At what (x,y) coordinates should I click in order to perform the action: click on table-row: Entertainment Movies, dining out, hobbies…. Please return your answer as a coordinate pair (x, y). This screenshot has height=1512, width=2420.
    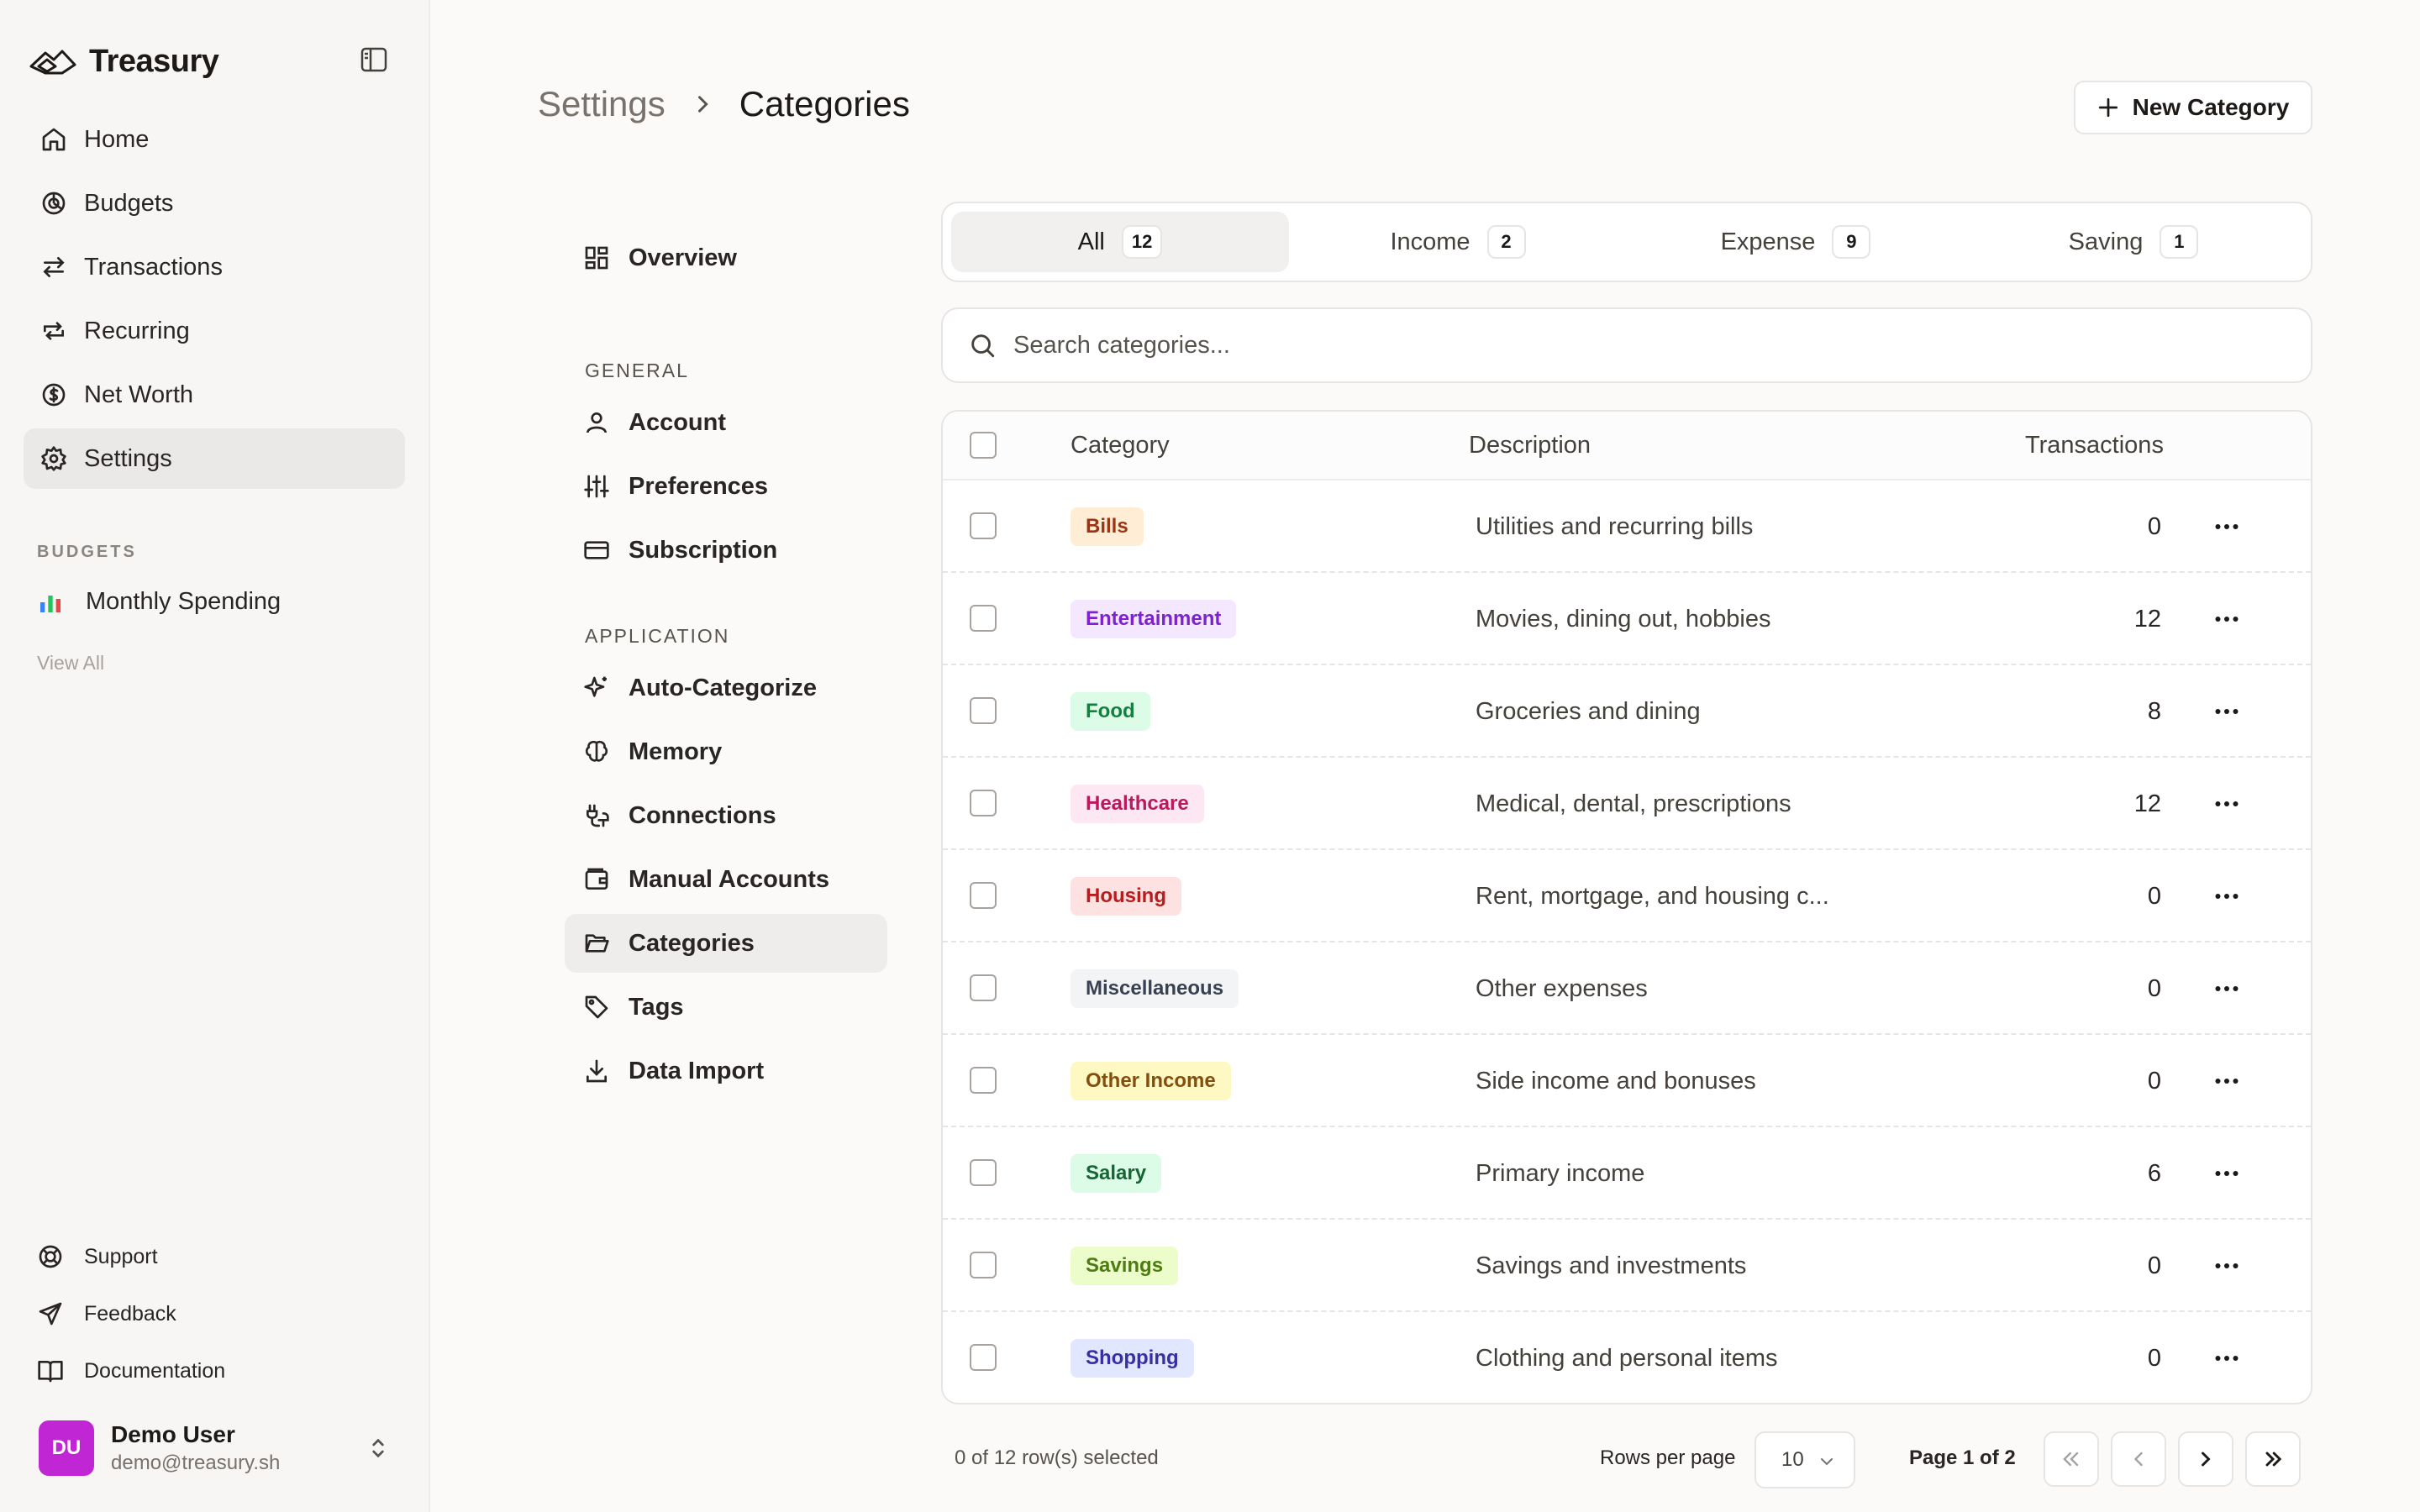
    Looking at the image, I should click on (1627, 619).